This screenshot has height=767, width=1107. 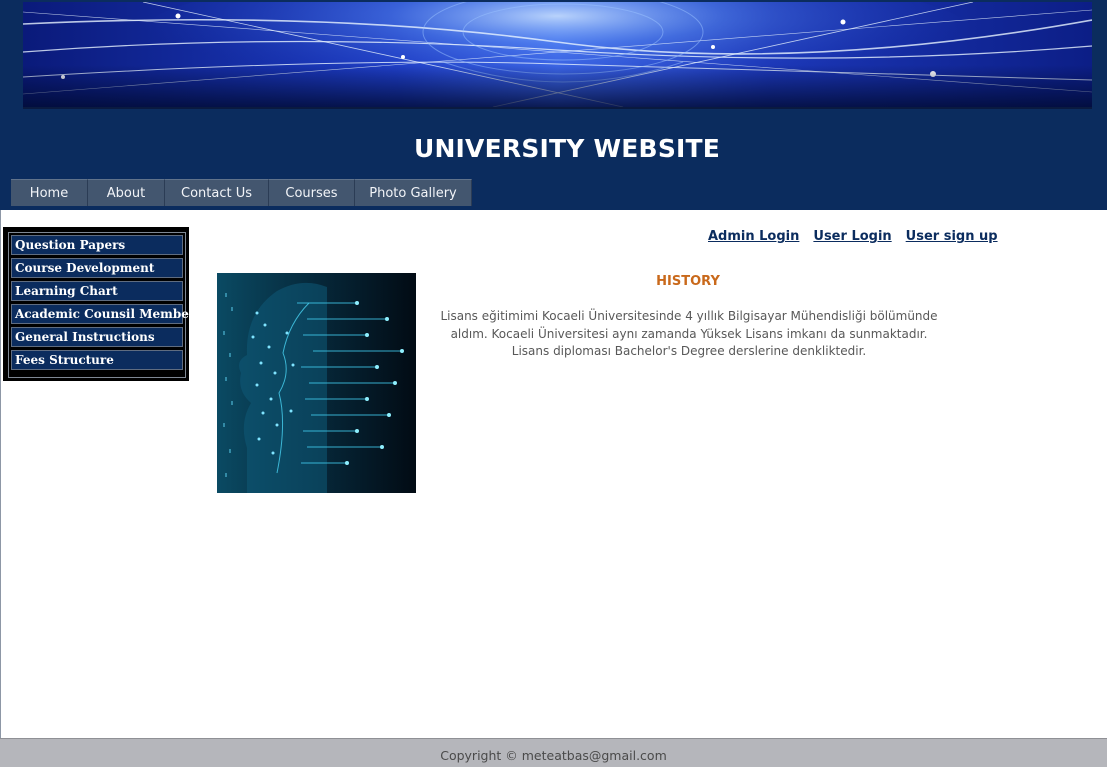 I want to click on login-links: Admin Login User Login User sign up, so click(x=853, y=236).